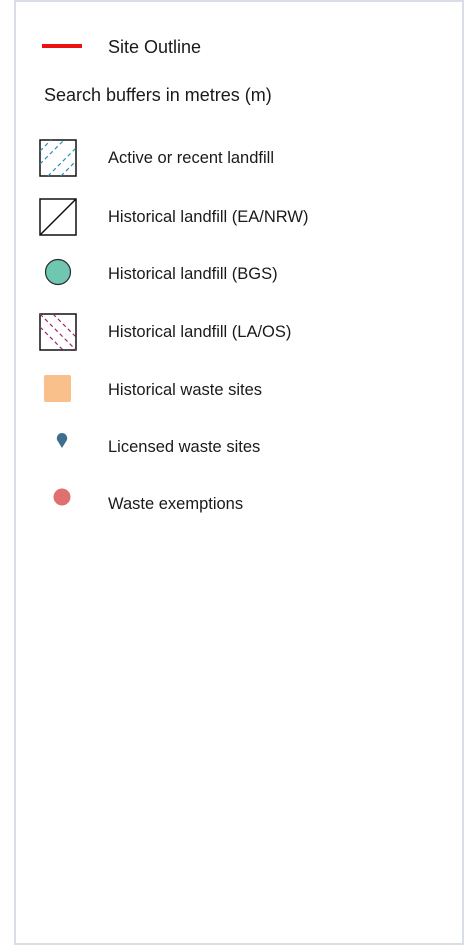  Describe the element at coordinates (185, 390) in the screenshot. I see `legend-item-label: Historical waste sites` at that location.